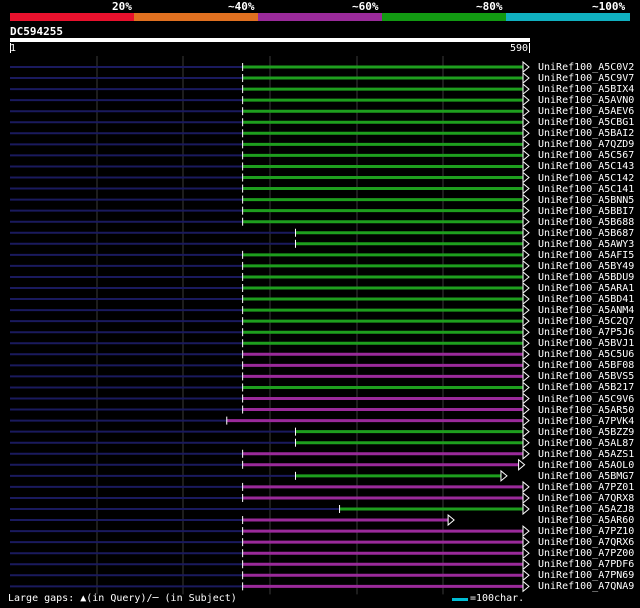 The width and height of the screenshot is (640, 608). I want to click on hit-label: UniRef100_A5BAI2, so click(586, 133).